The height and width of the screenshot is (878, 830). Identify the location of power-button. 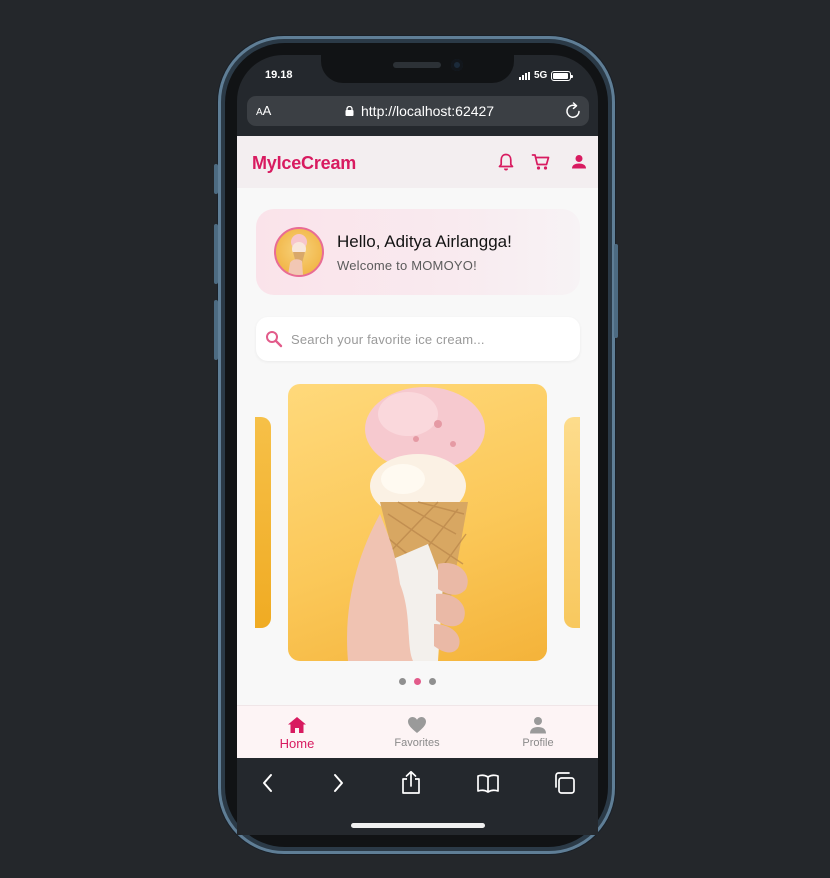
(616, 291).